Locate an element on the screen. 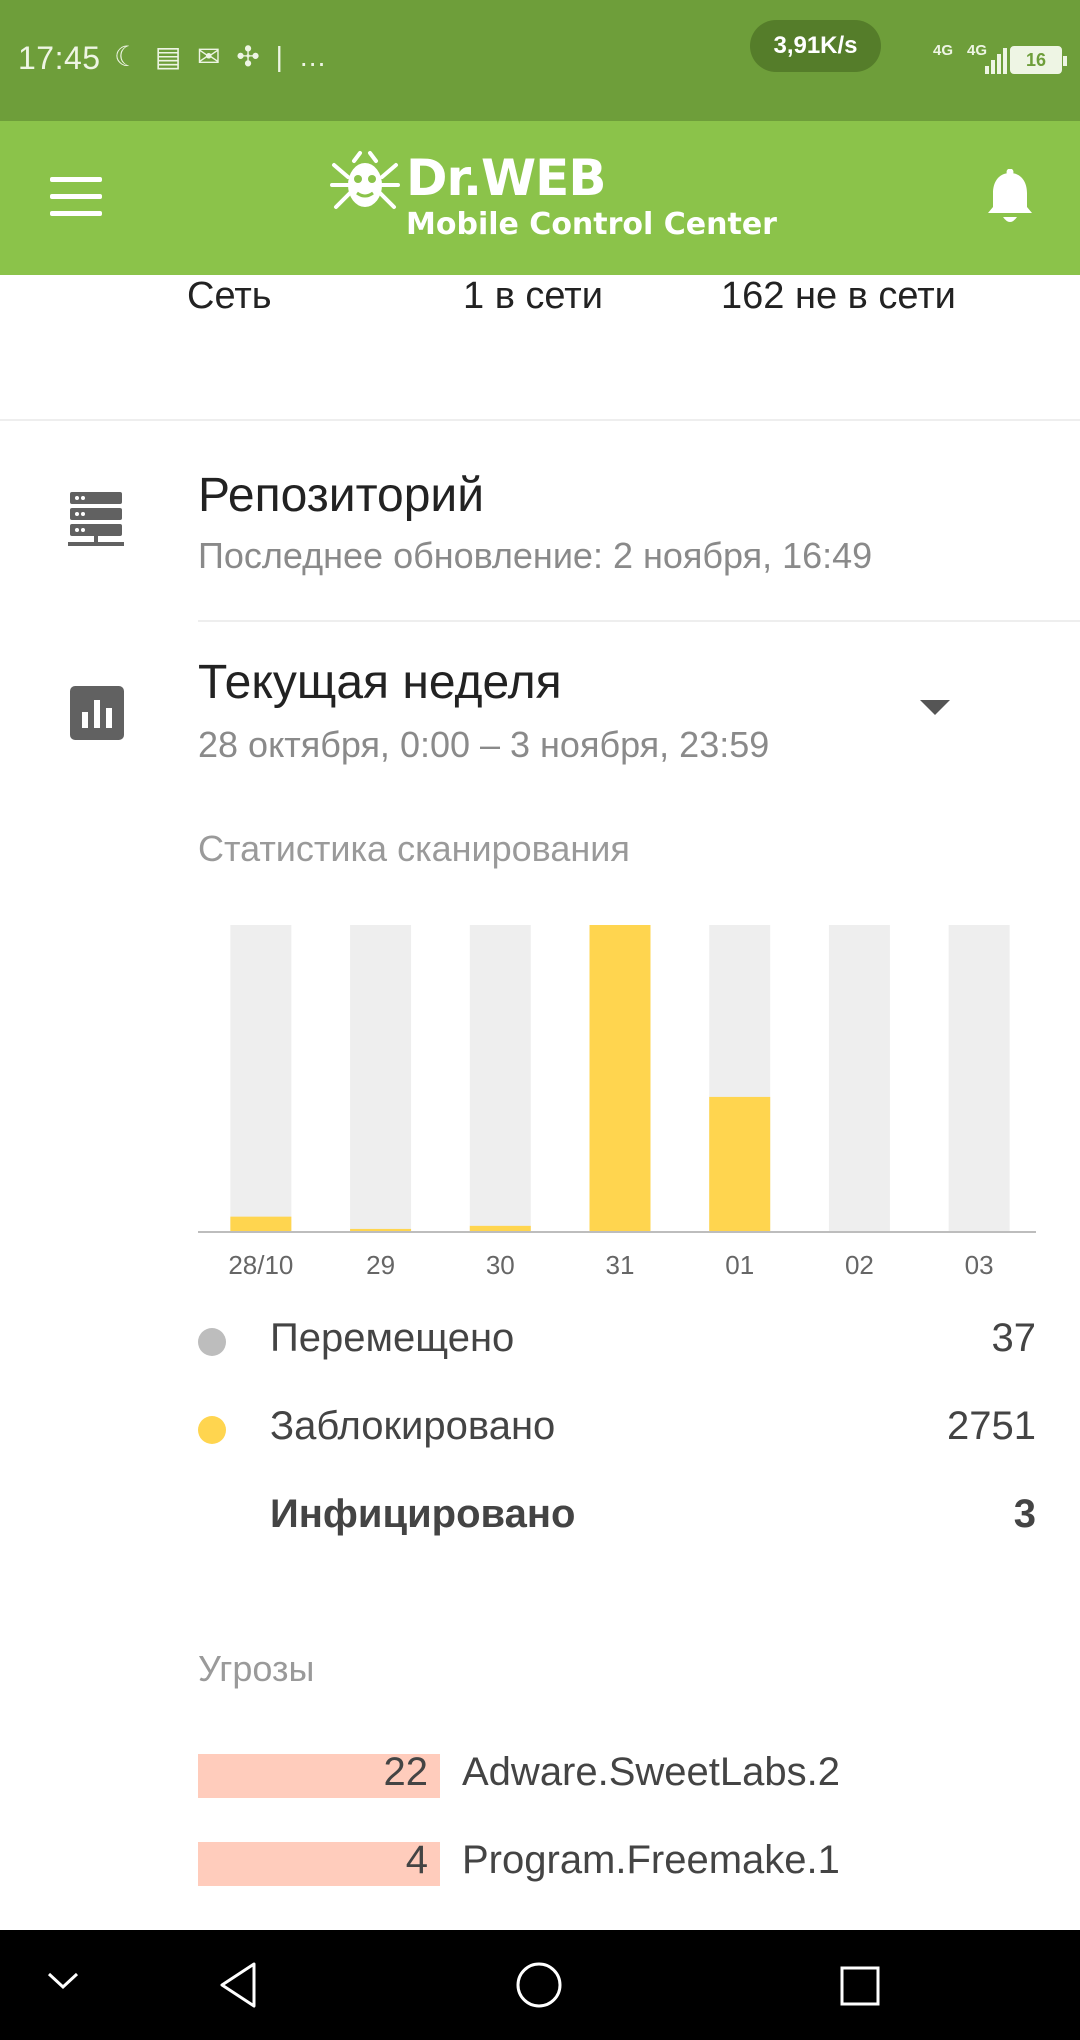  repository-title: Репозиторий is located at coordinates (341, 495).